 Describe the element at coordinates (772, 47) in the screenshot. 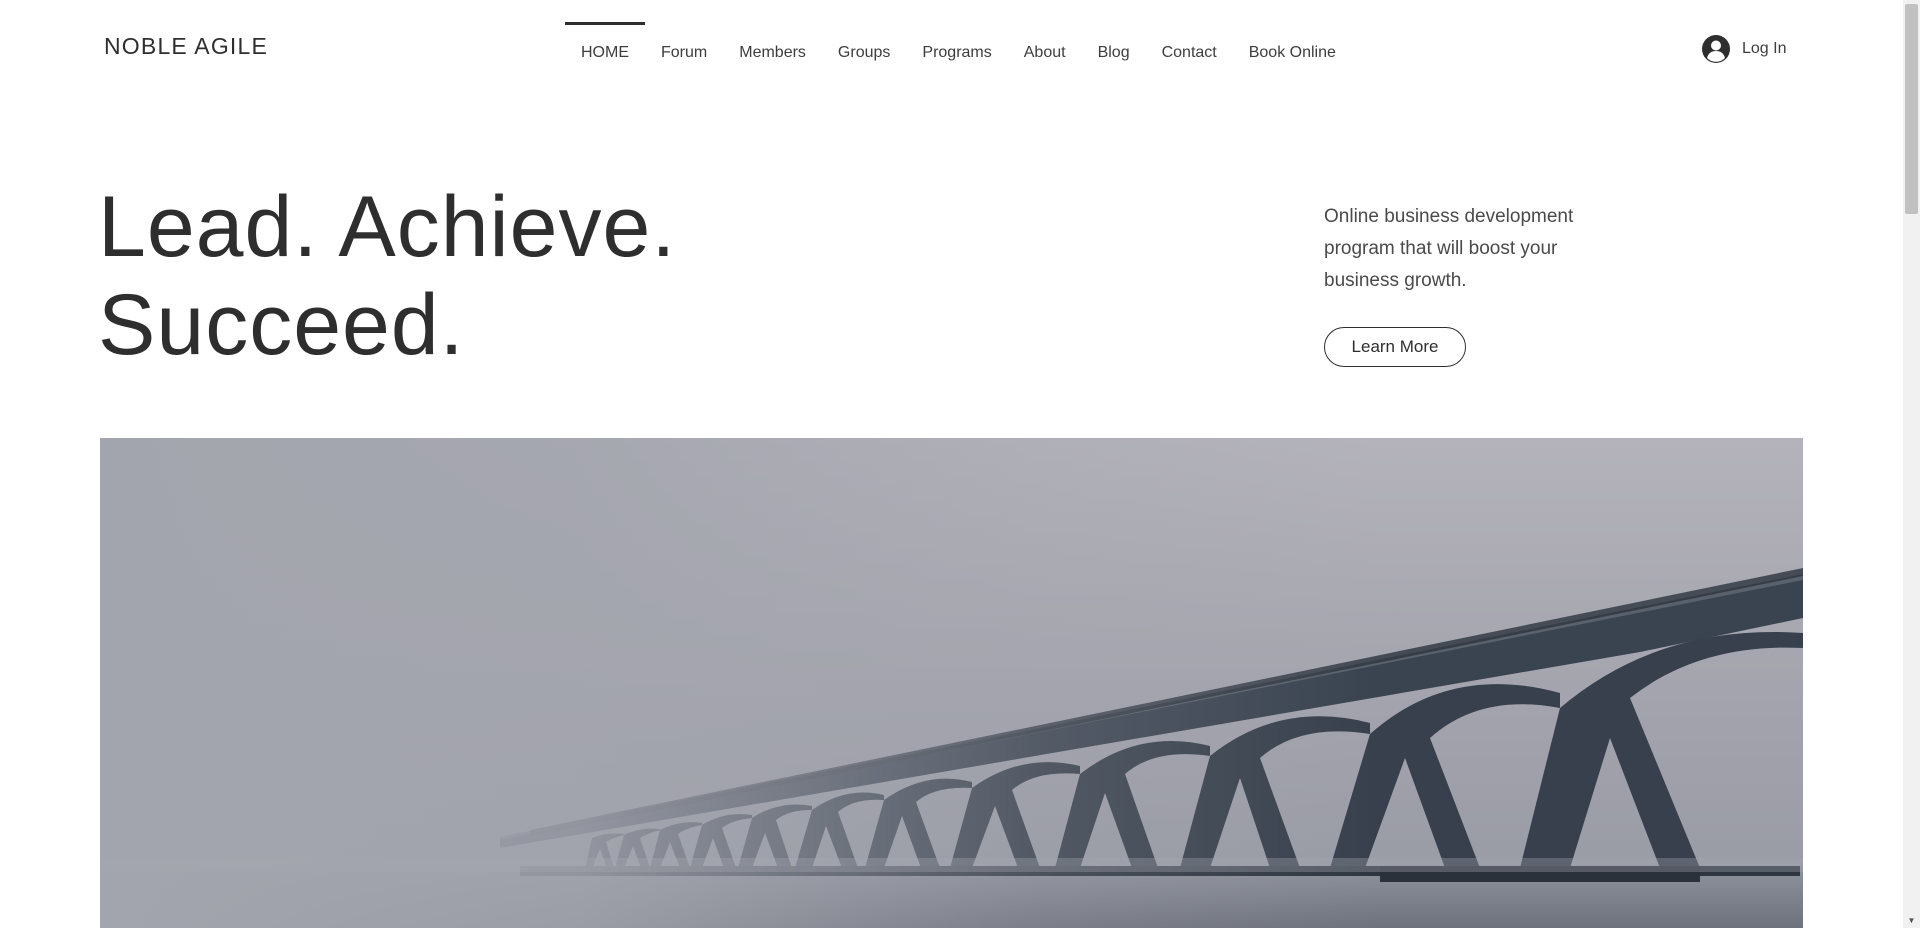

I see `nav-item-members: Members` at that location.